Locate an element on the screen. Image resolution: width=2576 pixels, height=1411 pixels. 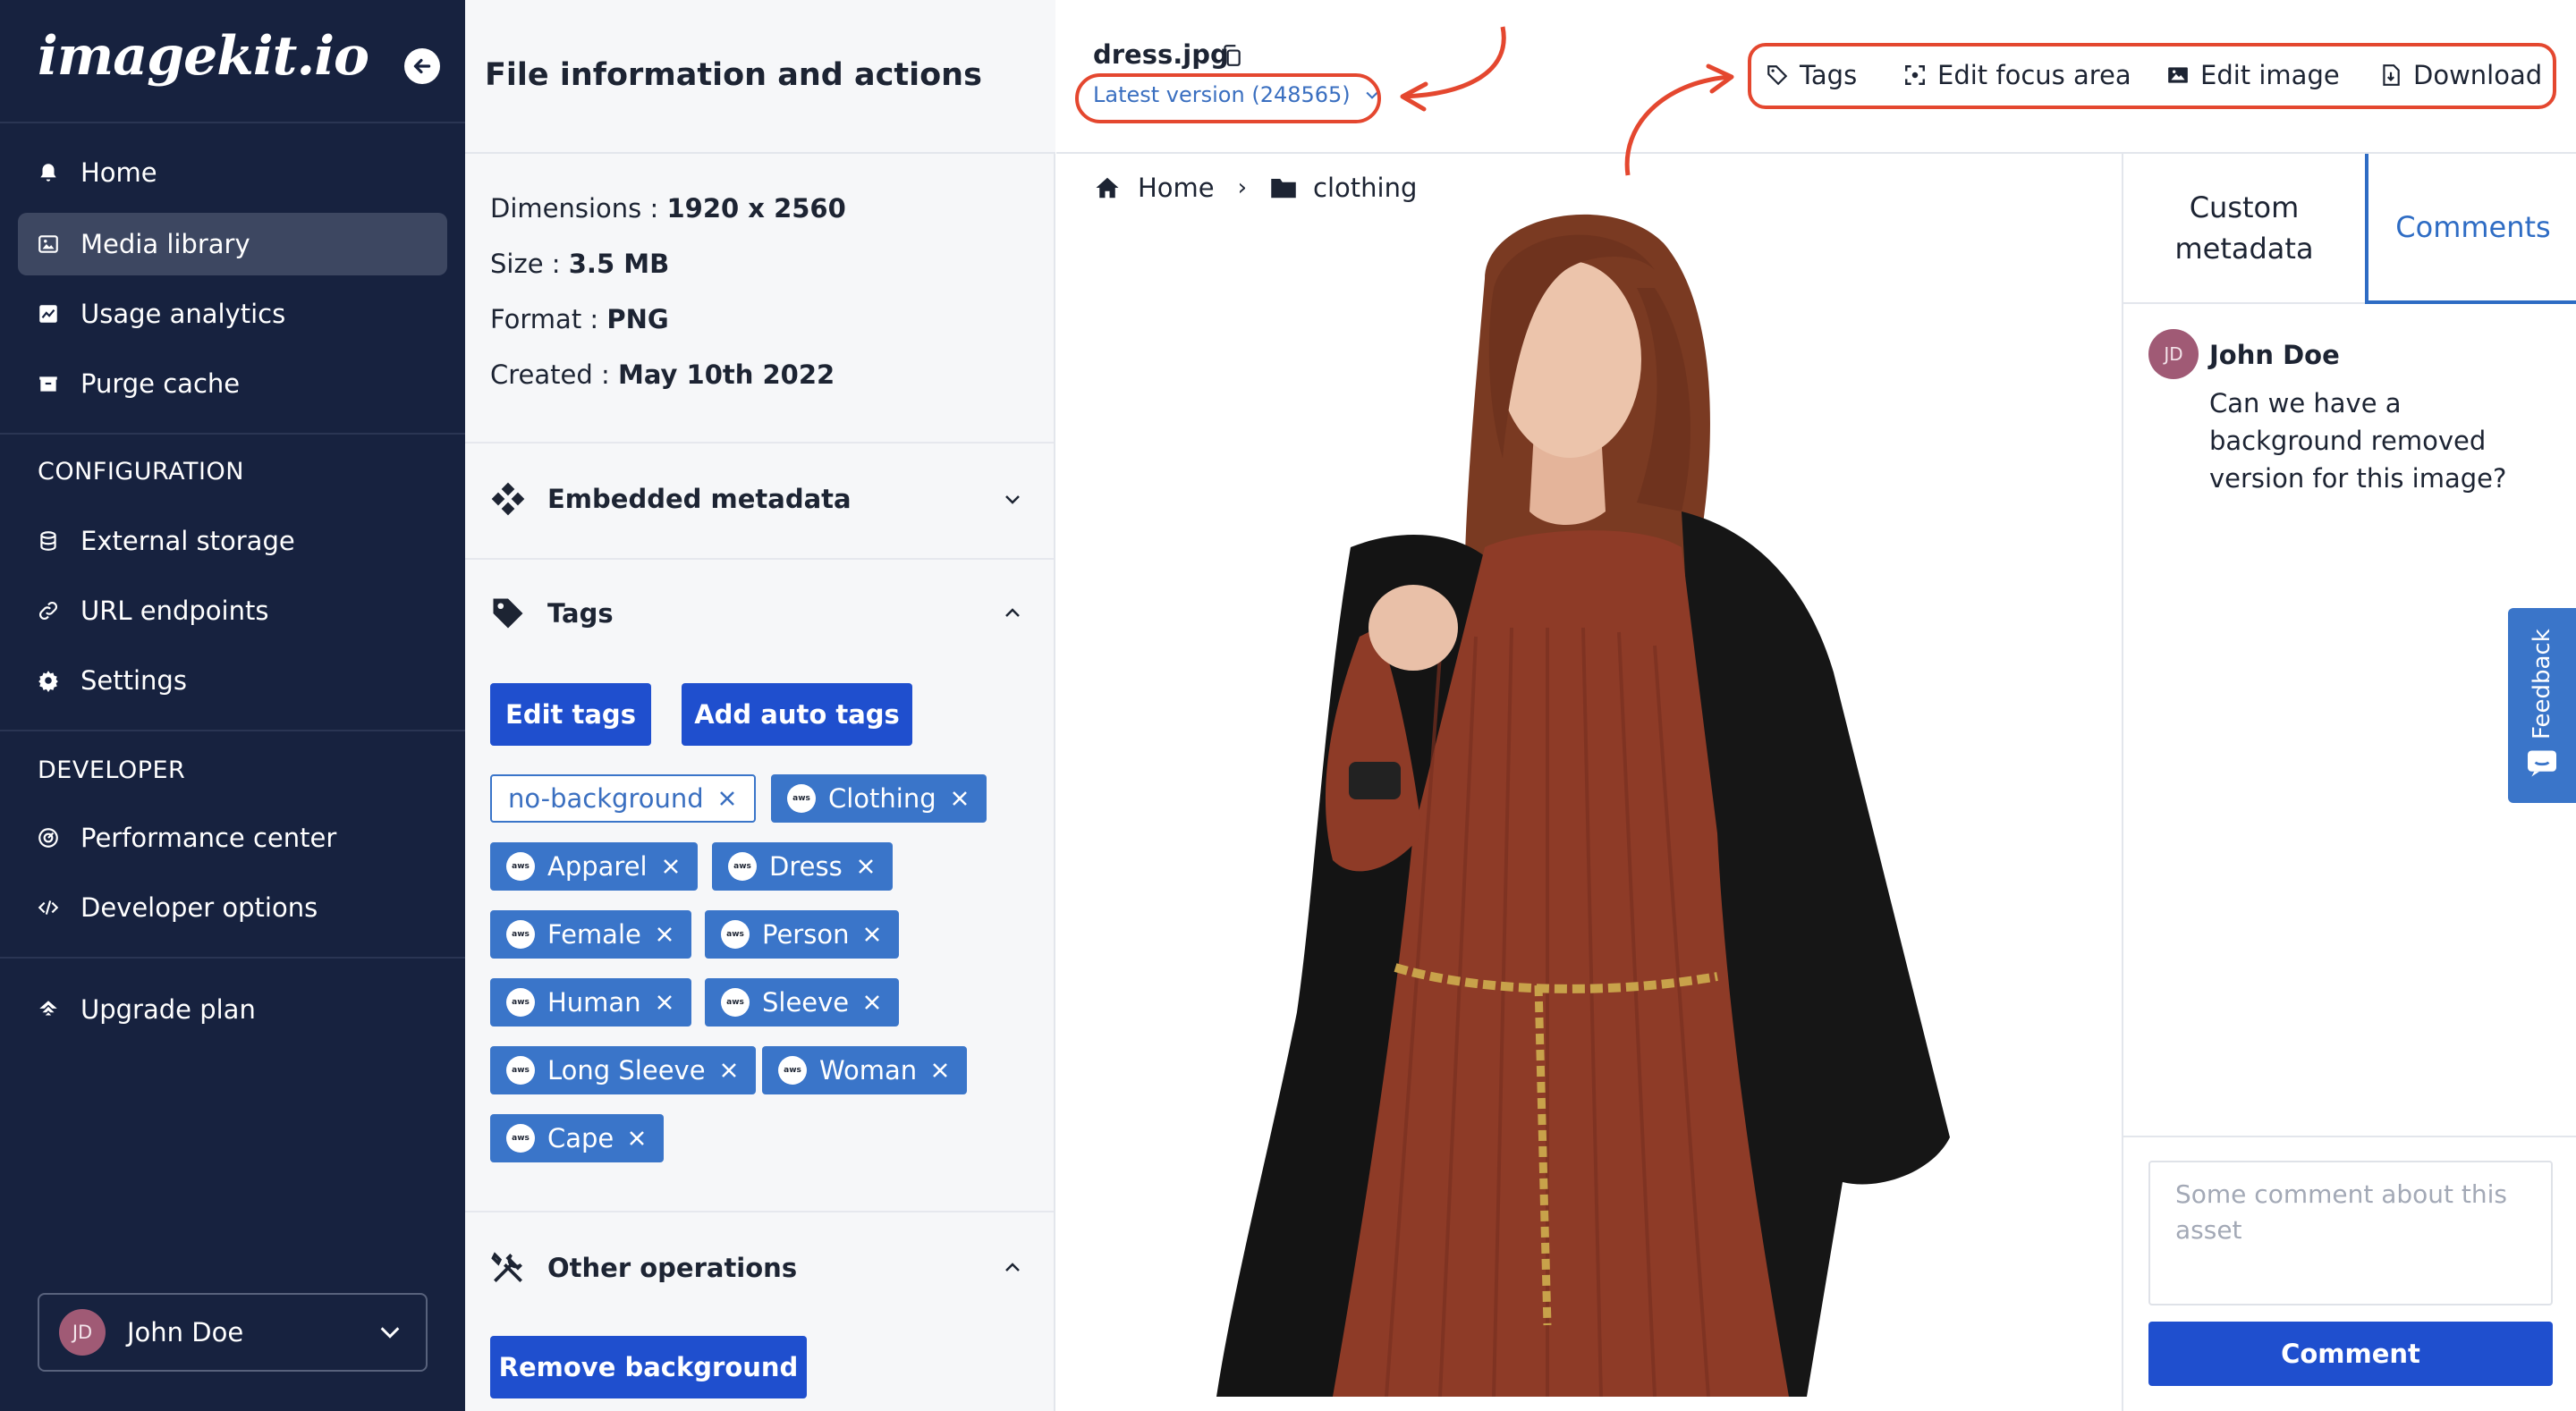
tag-chip: aws Long Sleeve is located at coordinates (623, 1070).